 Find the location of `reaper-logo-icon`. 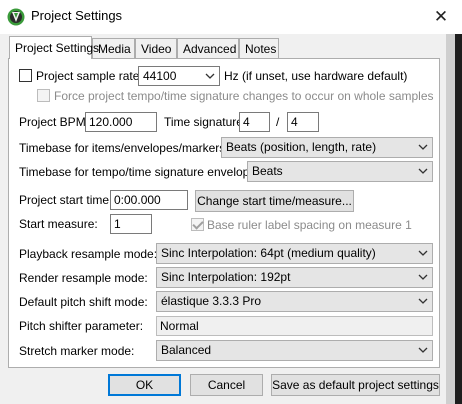

reaper-logo-icon is located at coordinates (16, 17).